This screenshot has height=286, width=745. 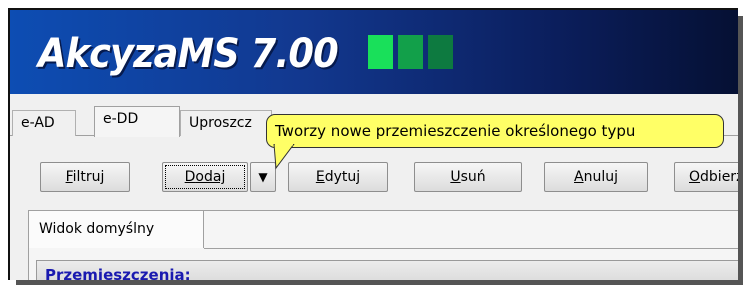 I want to click on tab-uproszczone: Uproszcz, so click(x=226, y=123).